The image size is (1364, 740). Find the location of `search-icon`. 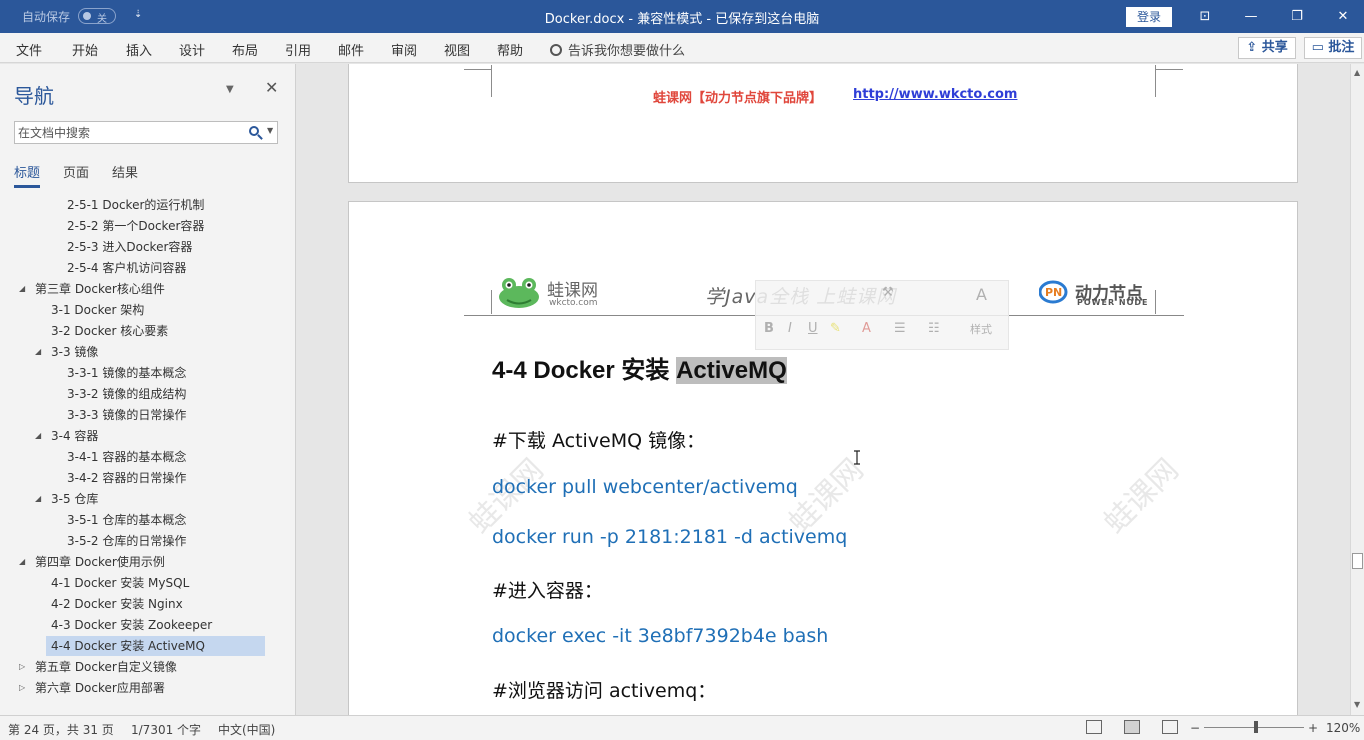

search-icon is located at coordinates (254, 131).